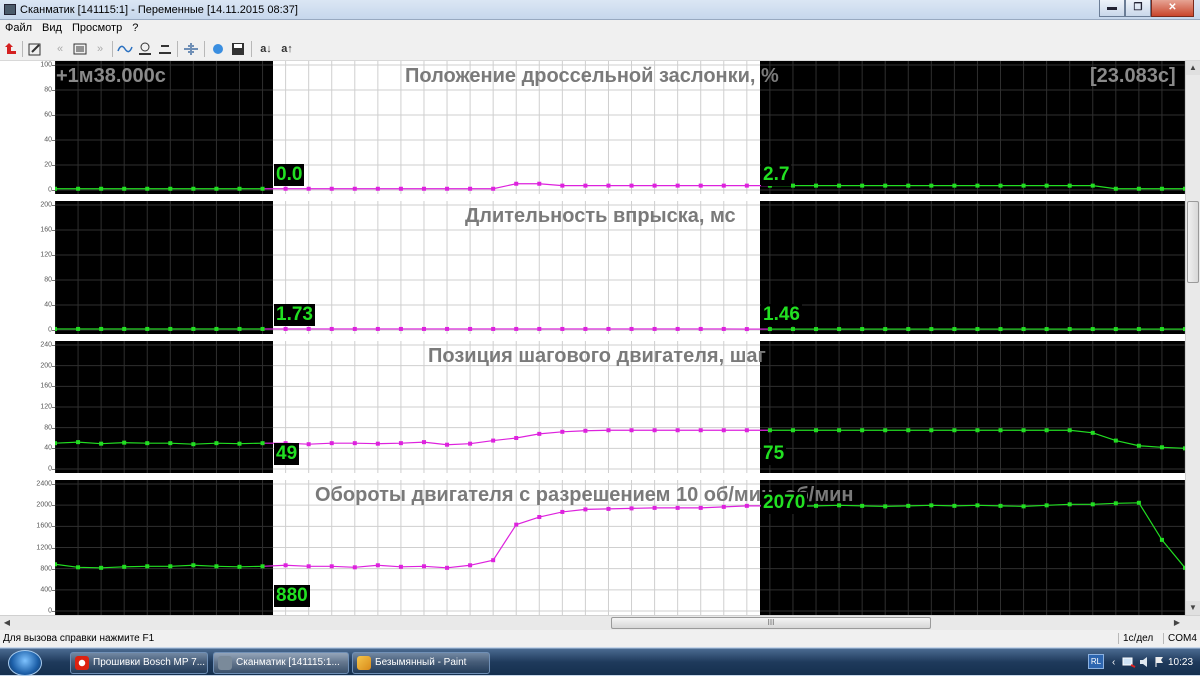 The width and height of the screenshot is (1200, 676). Describe the element at coordinates (1180, 638) in the screenshot. I see `port-indicator: COM4` at that location.